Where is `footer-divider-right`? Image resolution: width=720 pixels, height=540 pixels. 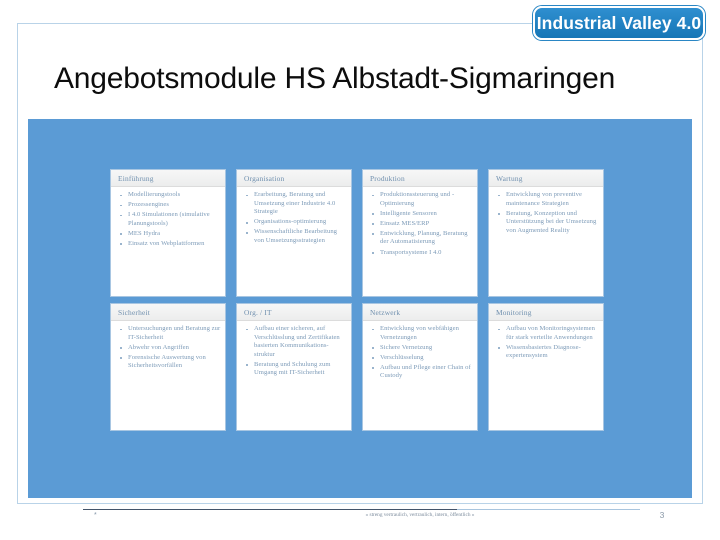 footer-divider-right is located at coordinates (548, 509).